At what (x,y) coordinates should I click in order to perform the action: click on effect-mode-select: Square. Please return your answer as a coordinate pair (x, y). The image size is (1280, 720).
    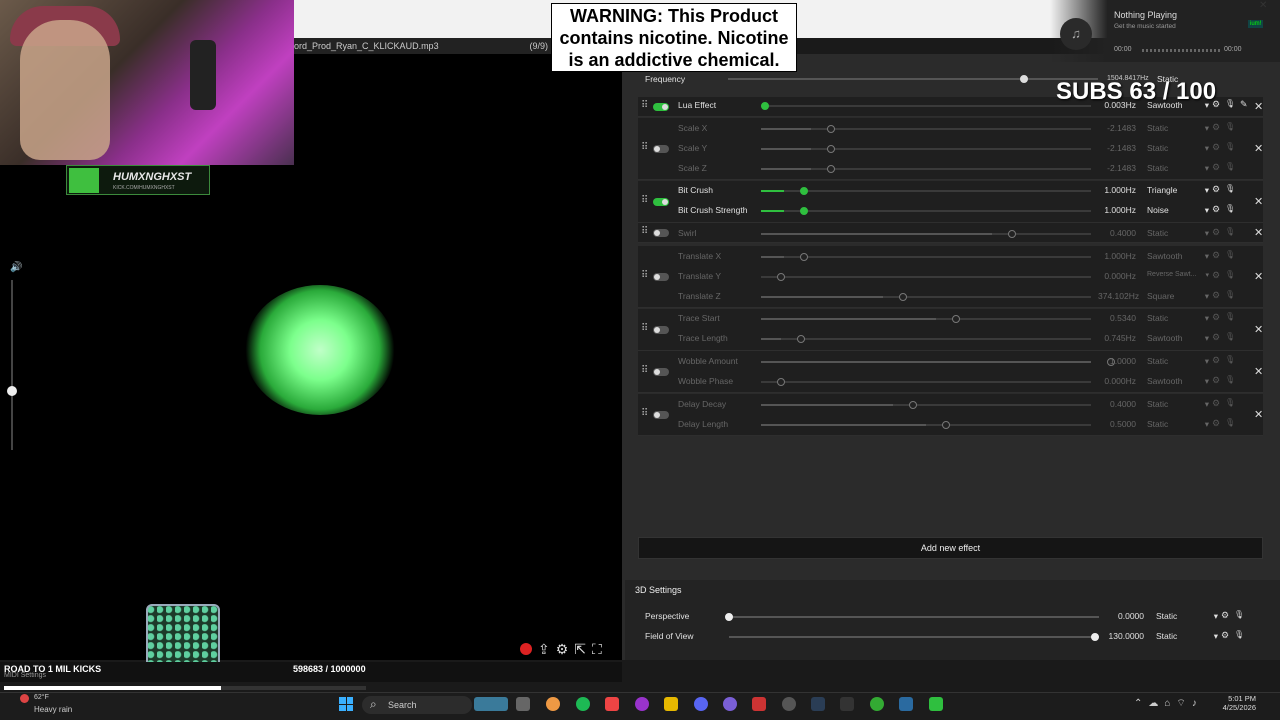
    Looking at the image, I should click on (1178, 296).